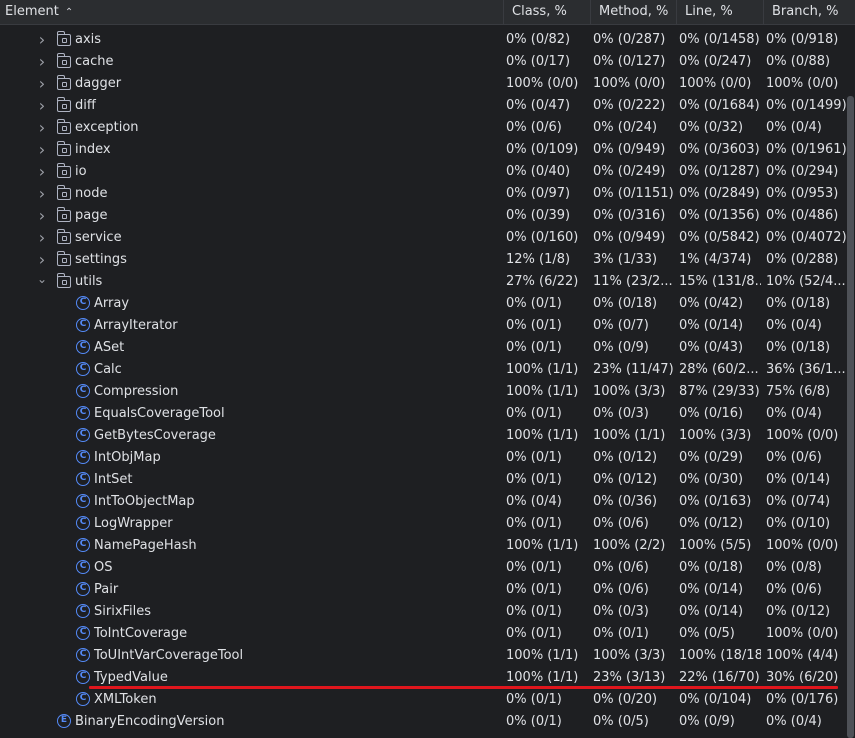  Describe the element at coordinates (850, 417) in the screenshot. I see `scrollbar-thumb` at that location.